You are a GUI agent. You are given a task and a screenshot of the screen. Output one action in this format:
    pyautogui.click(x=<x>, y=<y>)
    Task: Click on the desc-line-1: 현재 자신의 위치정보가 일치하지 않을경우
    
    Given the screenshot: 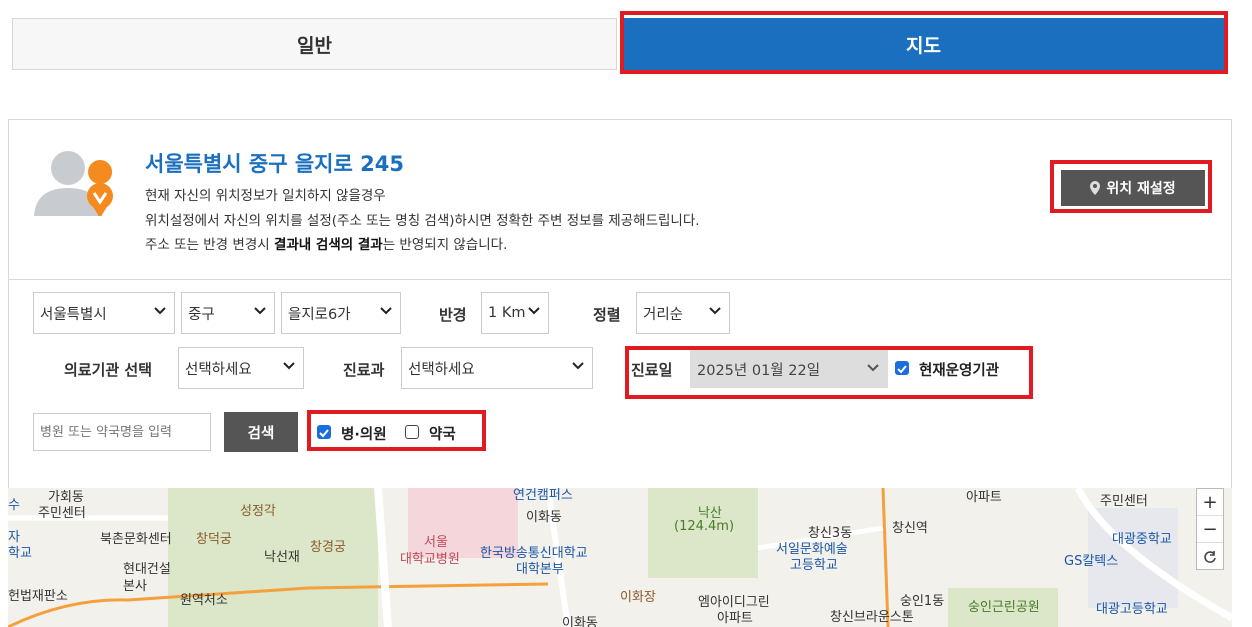 What is the action you would take?
    pyautogui.click(x=265, y=196)
    